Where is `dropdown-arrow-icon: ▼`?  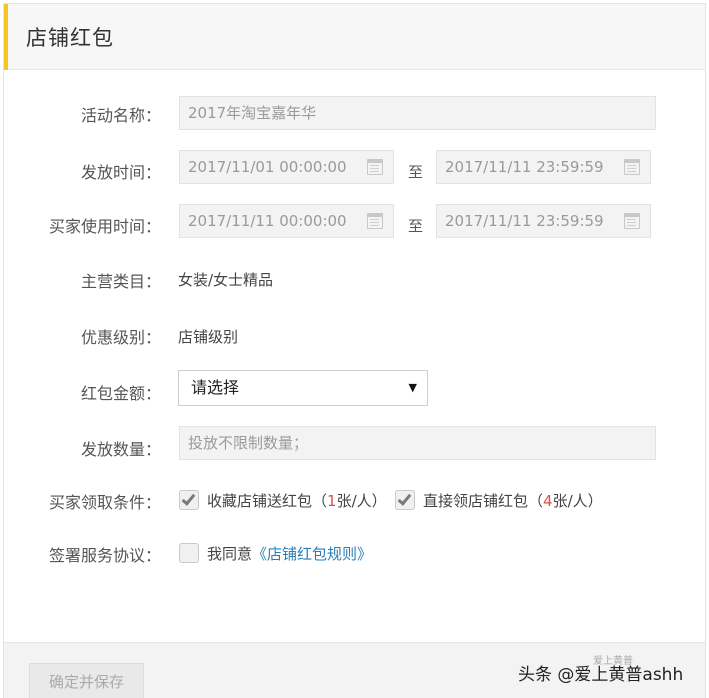 dropdown-arrow-icon: ▼ is located at coordinates (412, 387).